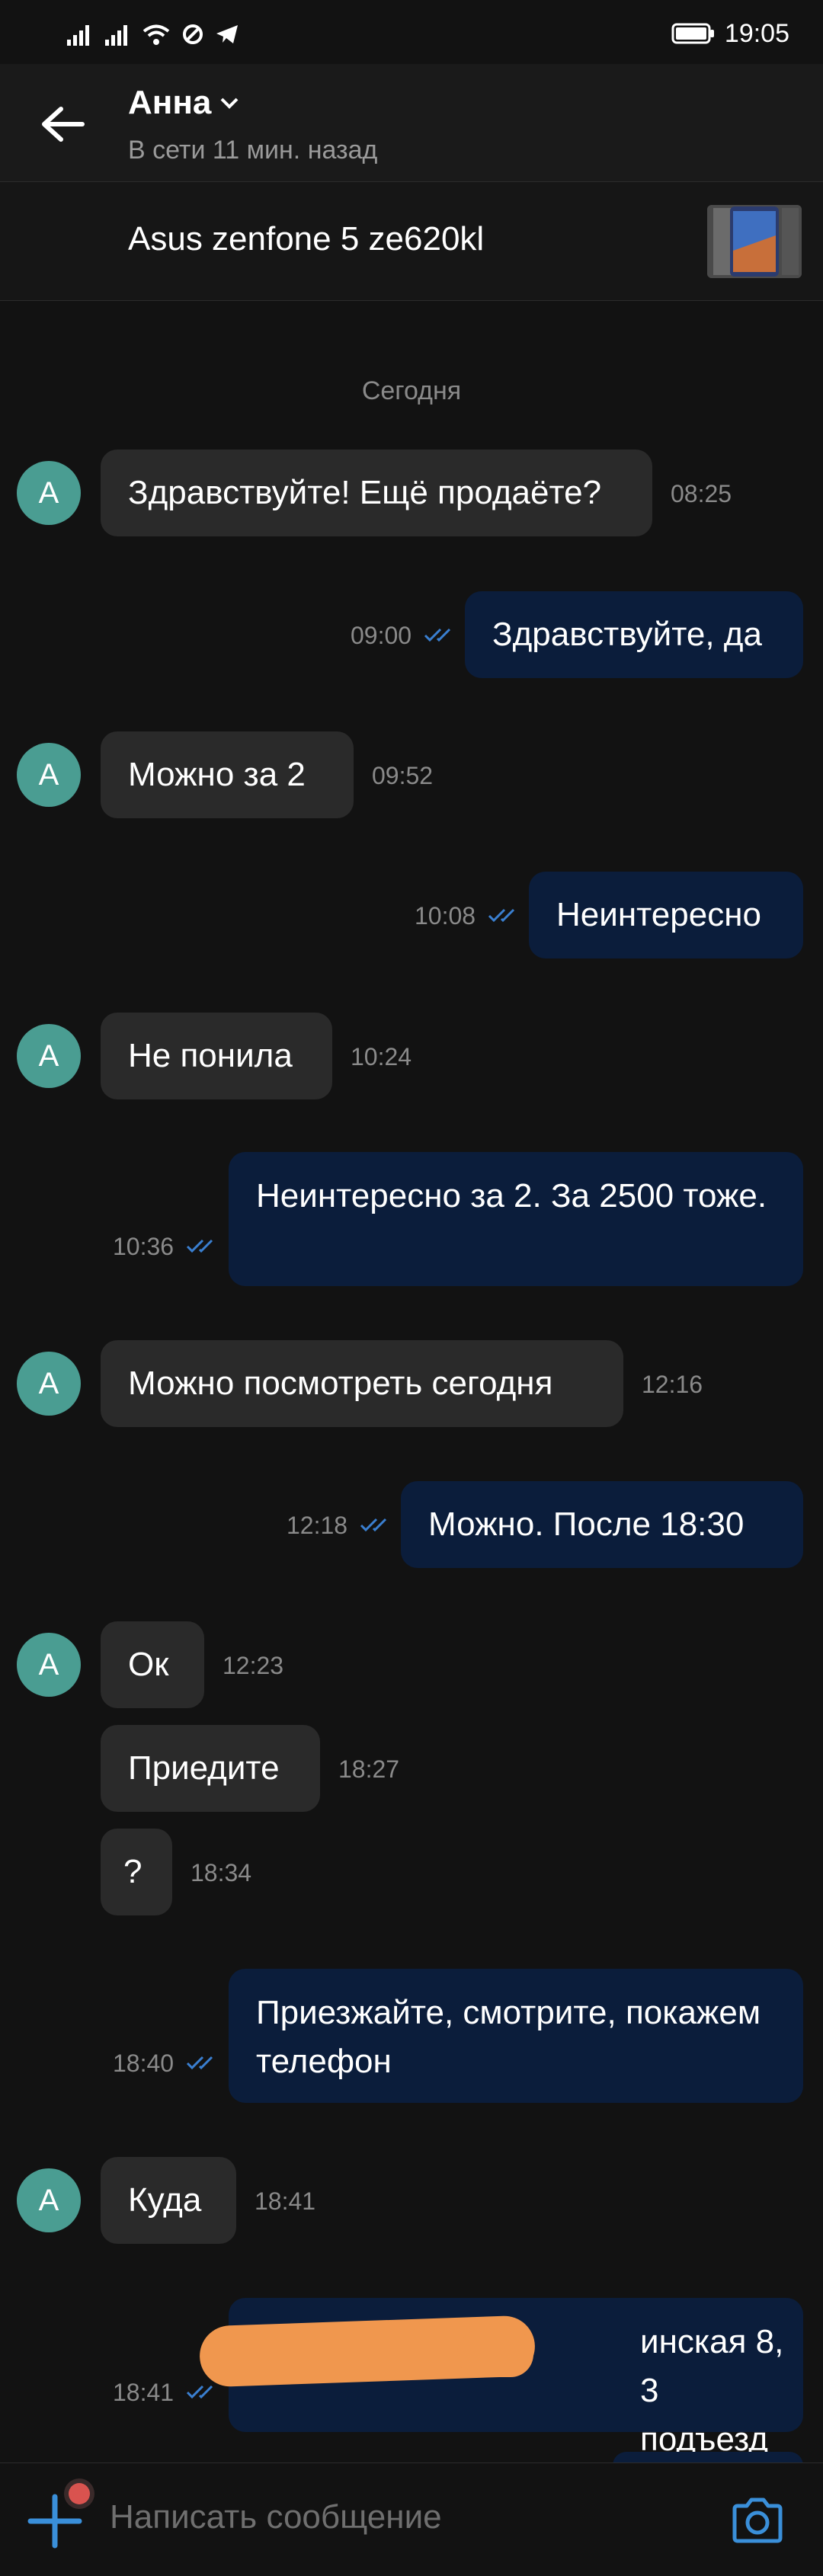 This screenshot has width=823, height=2576. What do you see at coordinates (411, 123) in the screenshot?
I see `chat-header: Анна В сети 11 мин. назад` at bounding box center [411, 123].